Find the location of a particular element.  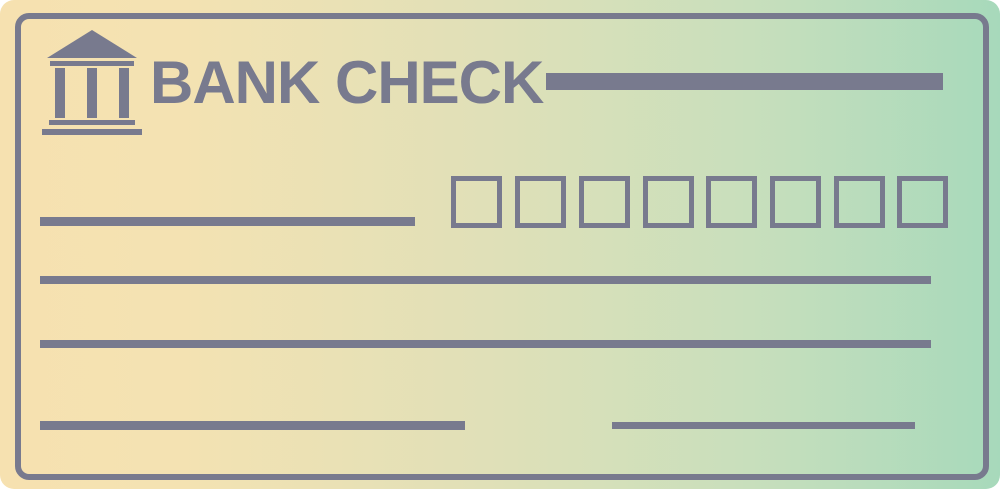

amount-boxes is located at coordinates (699, 202).